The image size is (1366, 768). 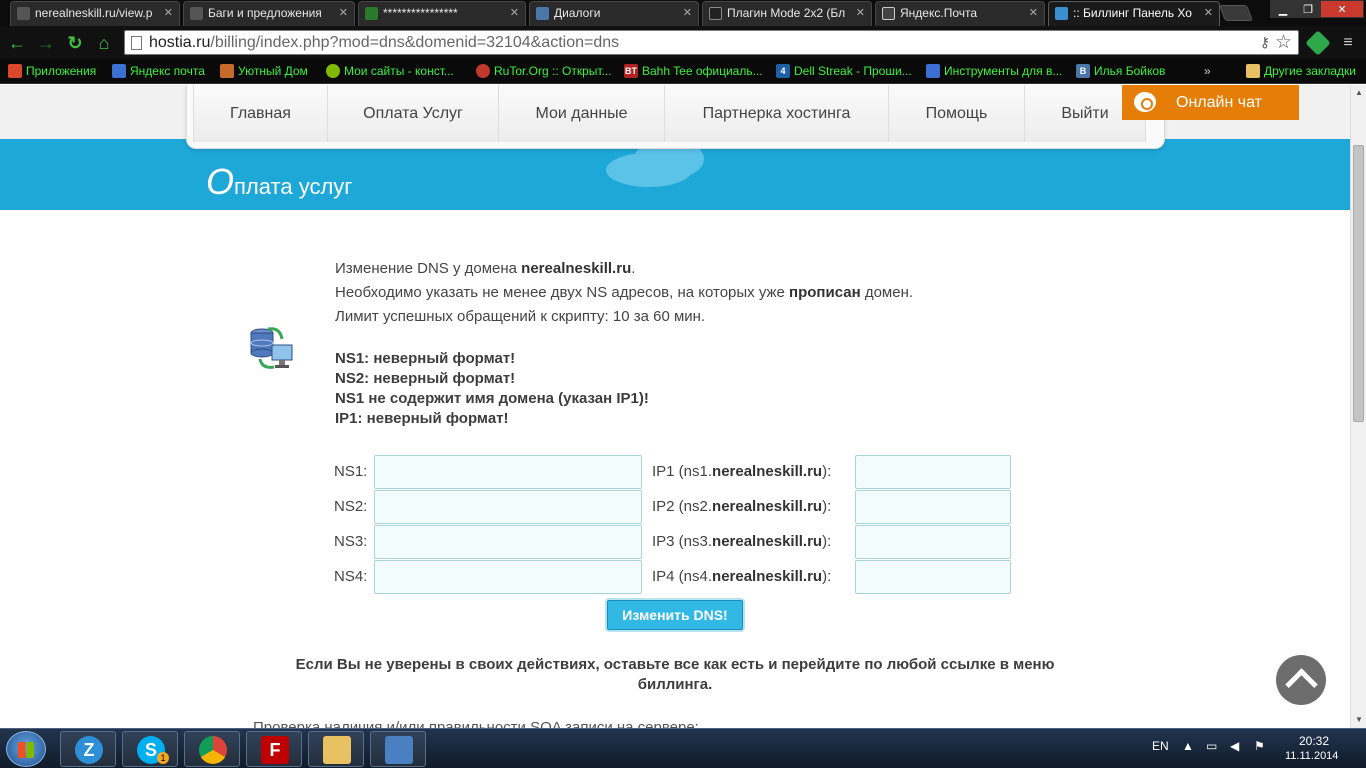 What do you see at coordinates (104, 43) in the screenshot?
I see `home-icon: ⌂` at bounding box center [104, 43].